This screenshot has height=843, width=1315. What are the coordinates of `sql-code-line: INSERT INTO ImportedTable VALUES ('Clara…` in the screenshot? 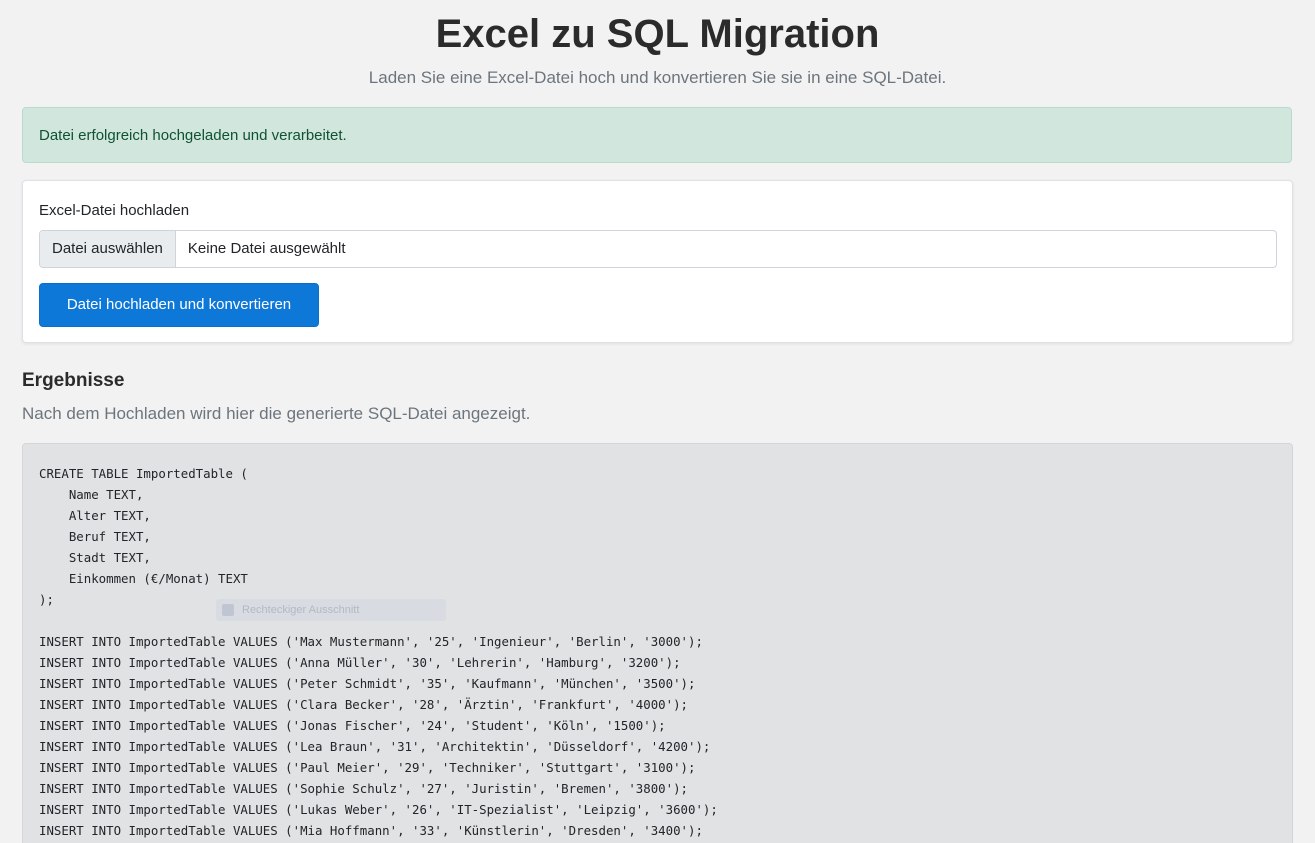 It's located at (364, 704).